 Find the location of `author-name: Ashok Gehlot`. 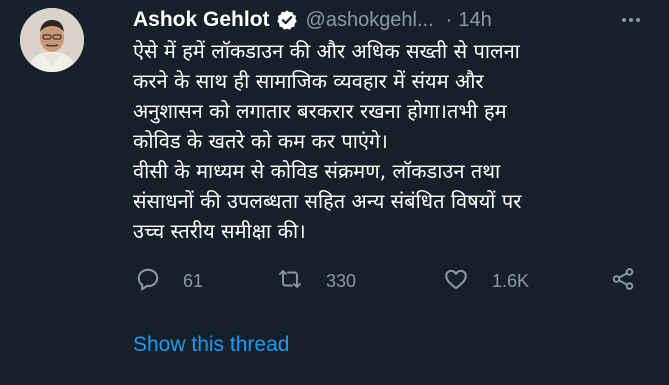

author-name: Ashok Gehlot is located at coordinates (201, 20).